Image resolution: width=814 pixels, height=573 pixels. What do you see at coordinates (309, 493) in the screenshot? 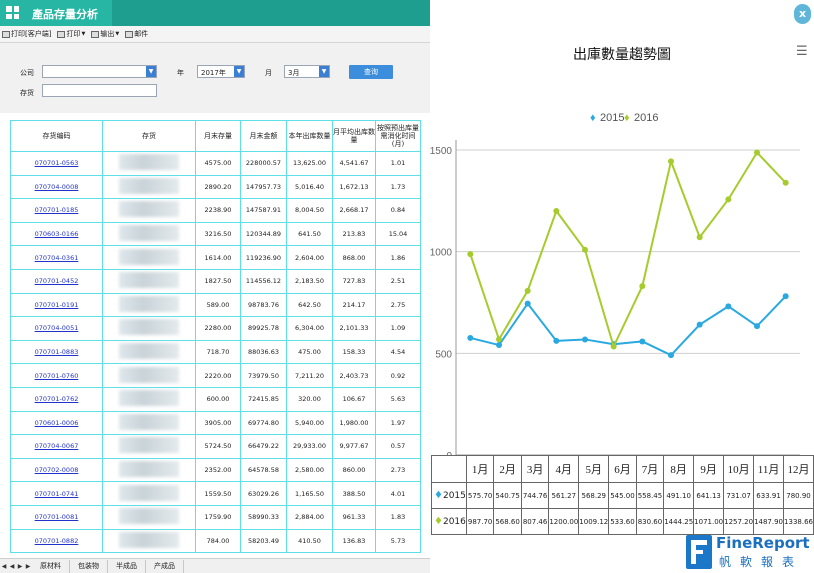
I see `table-cell: 1,165.50` at bounding box center [309, 493].